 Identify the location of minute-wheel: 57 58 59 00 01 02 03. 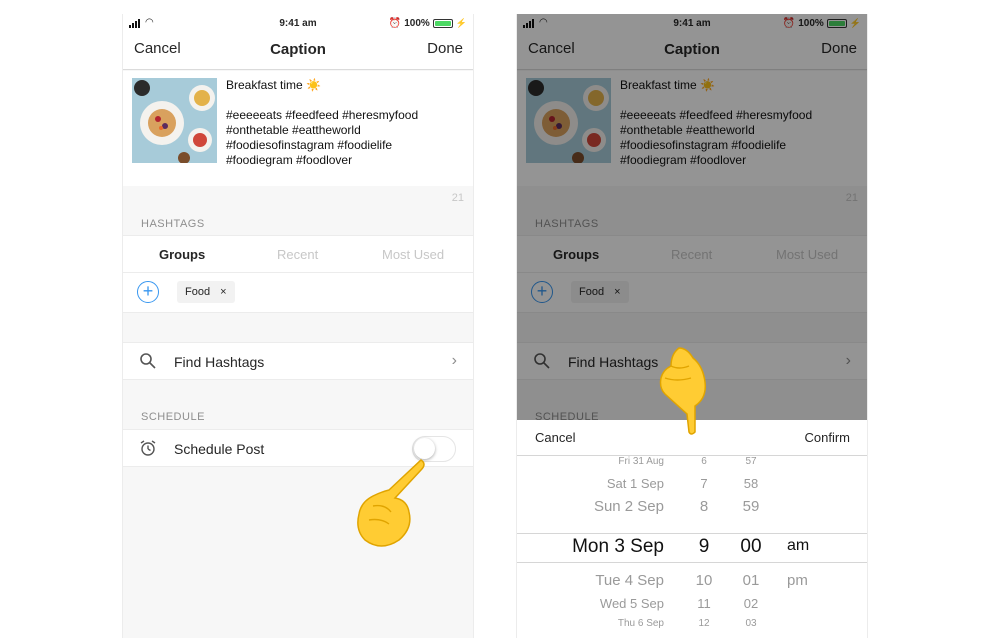
(751, 547).